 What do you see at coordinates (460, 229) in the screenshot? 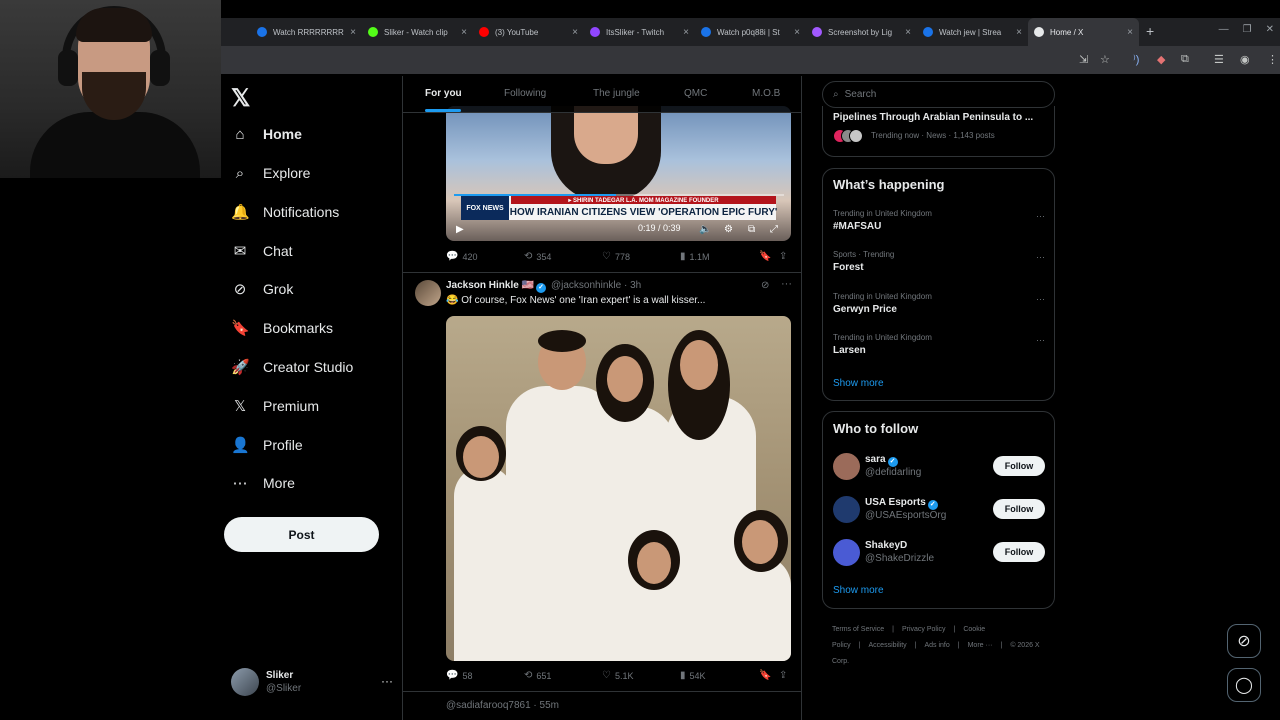
I see `play-icon: ▶` at bounding box center [460, 229].